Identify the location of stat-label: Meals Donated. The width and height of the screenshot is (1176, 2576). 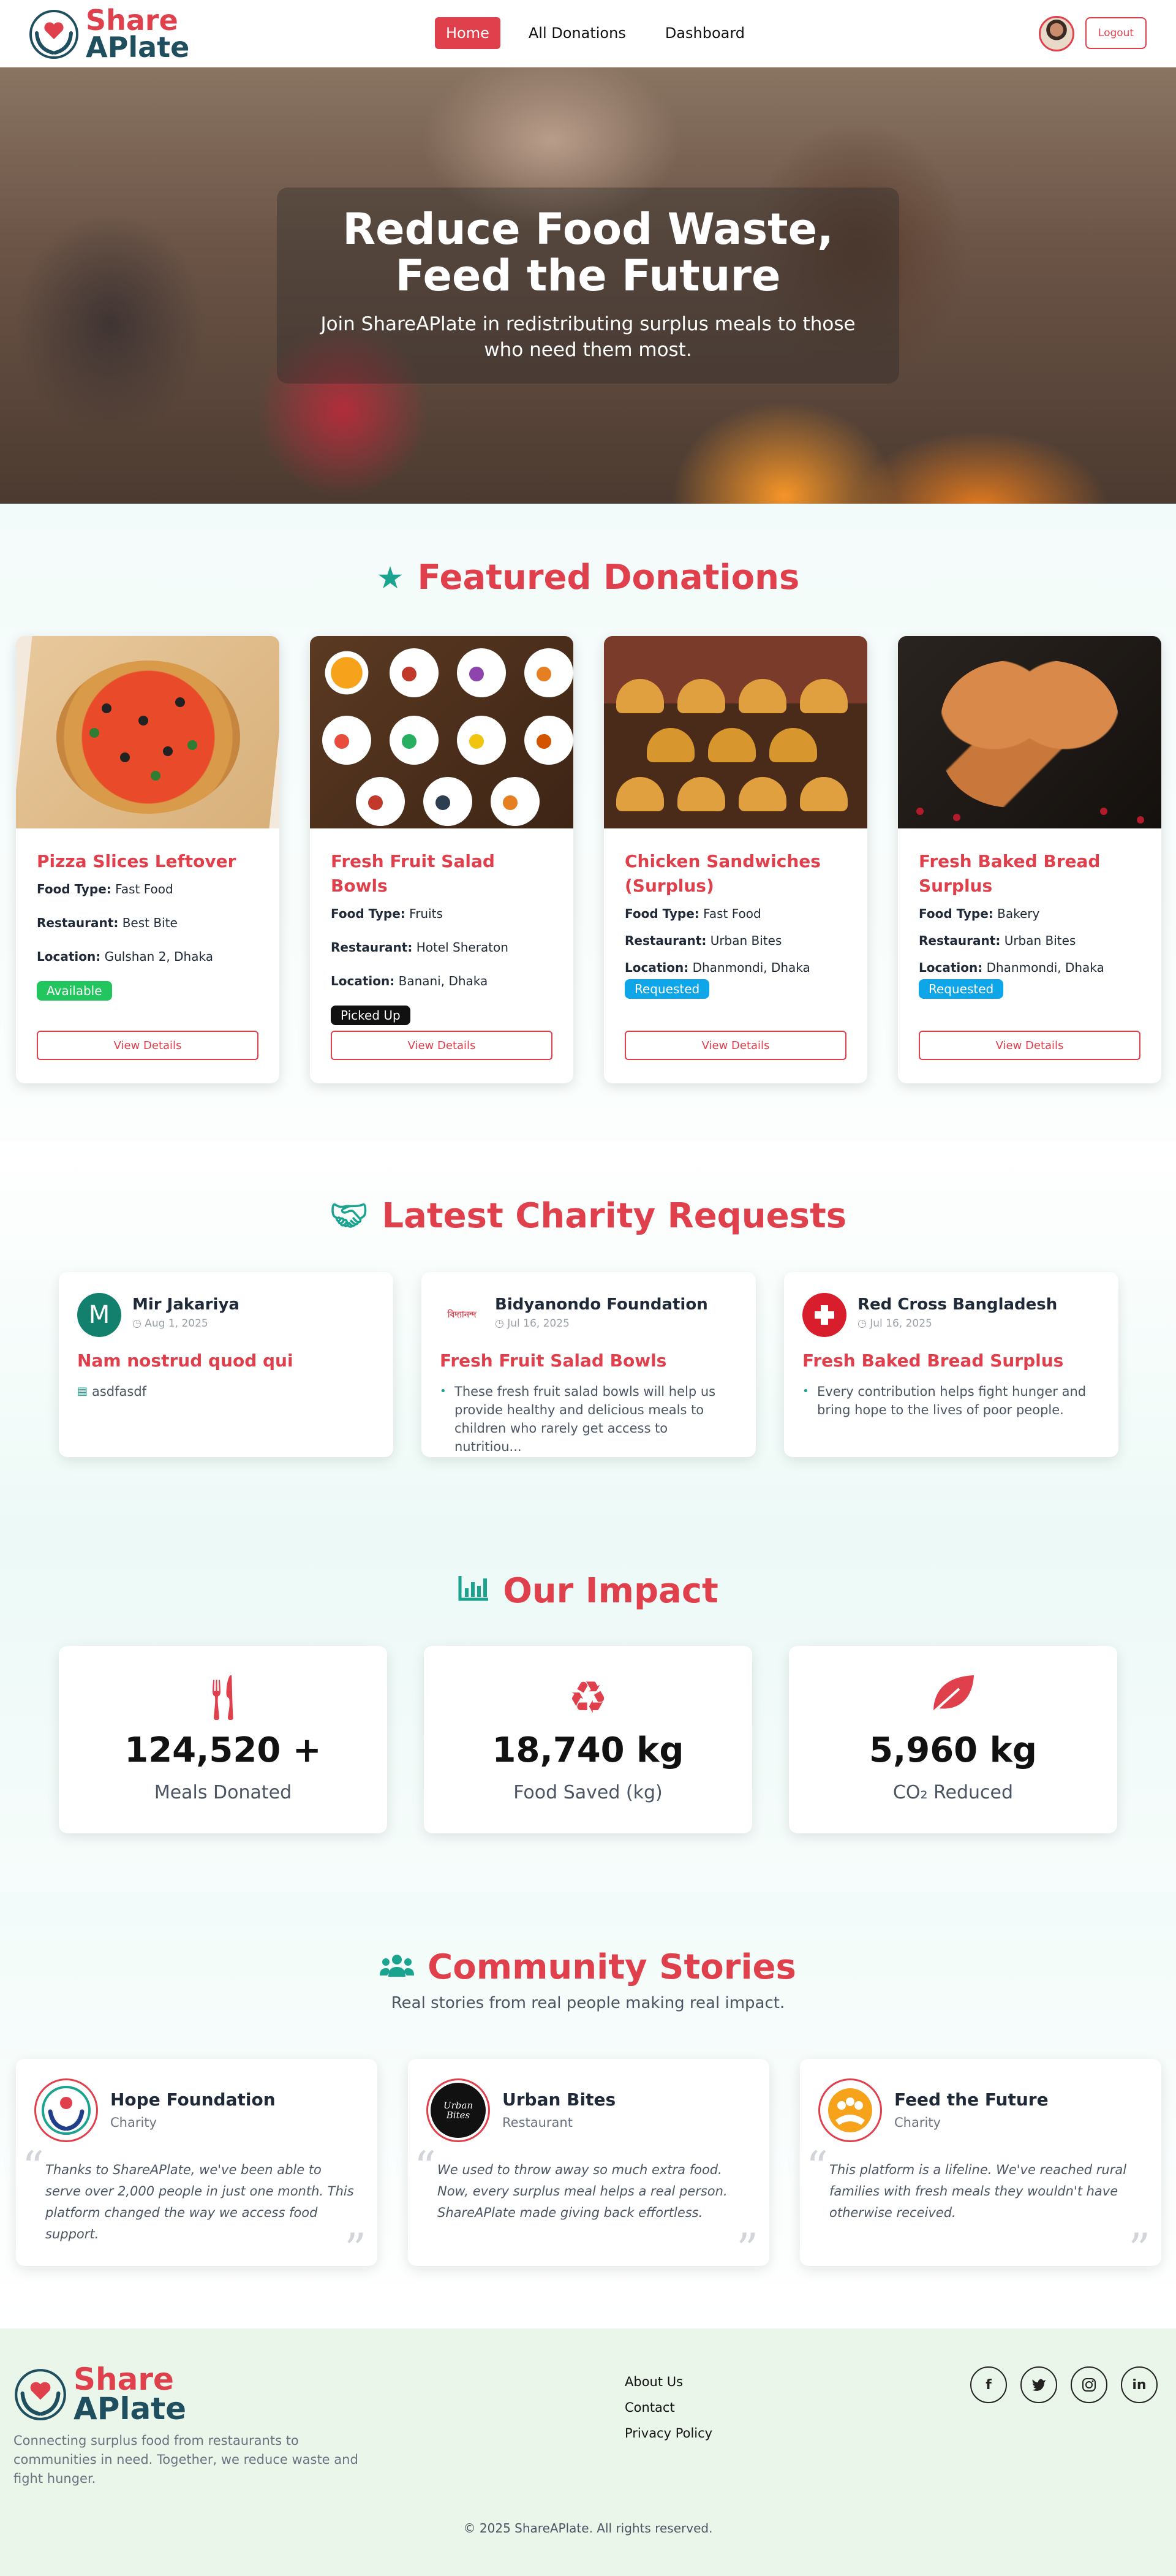
(223, 1792).